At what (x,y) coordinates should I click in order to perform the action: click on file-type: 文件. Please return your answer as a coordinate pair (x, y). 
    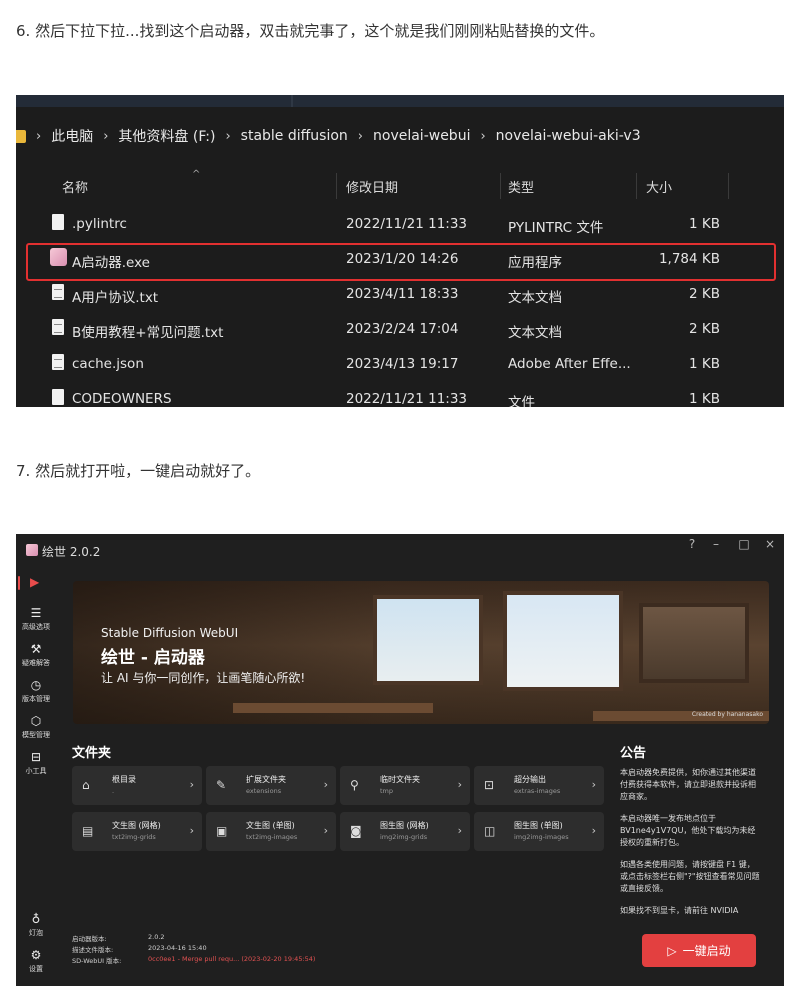
    Looking at the image, I should click on (521, 401).